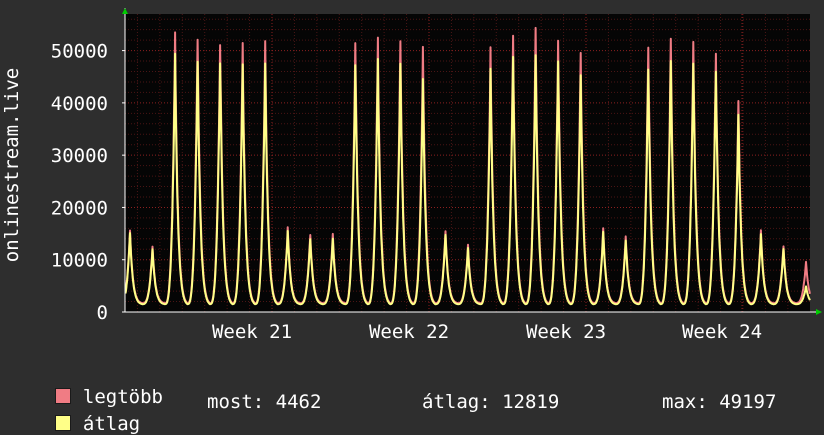 The image size is (824, 435). What do you see at coordinates (719, 402) in the screenshot?
I see `stat-max: max: 49197` at bounding box center [719, 402].